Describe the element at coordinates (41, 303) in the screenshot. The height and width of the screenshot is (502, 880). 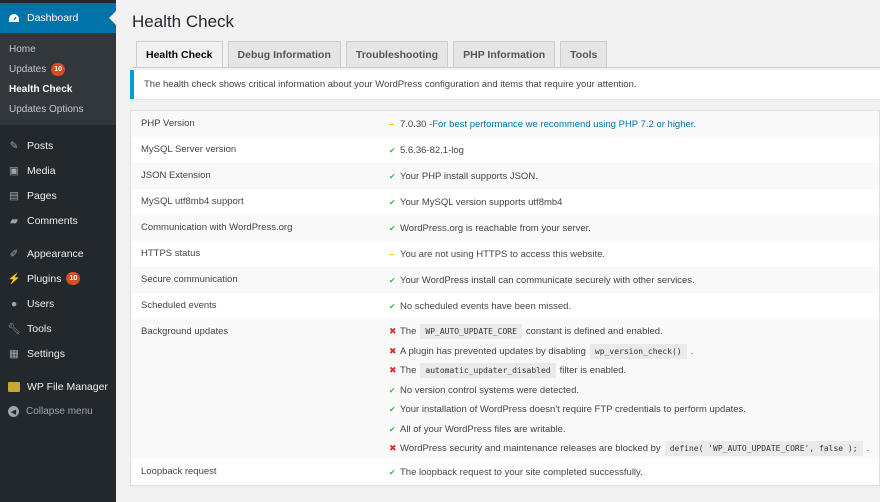
I see `sidebar-item-label: Users` at that location.